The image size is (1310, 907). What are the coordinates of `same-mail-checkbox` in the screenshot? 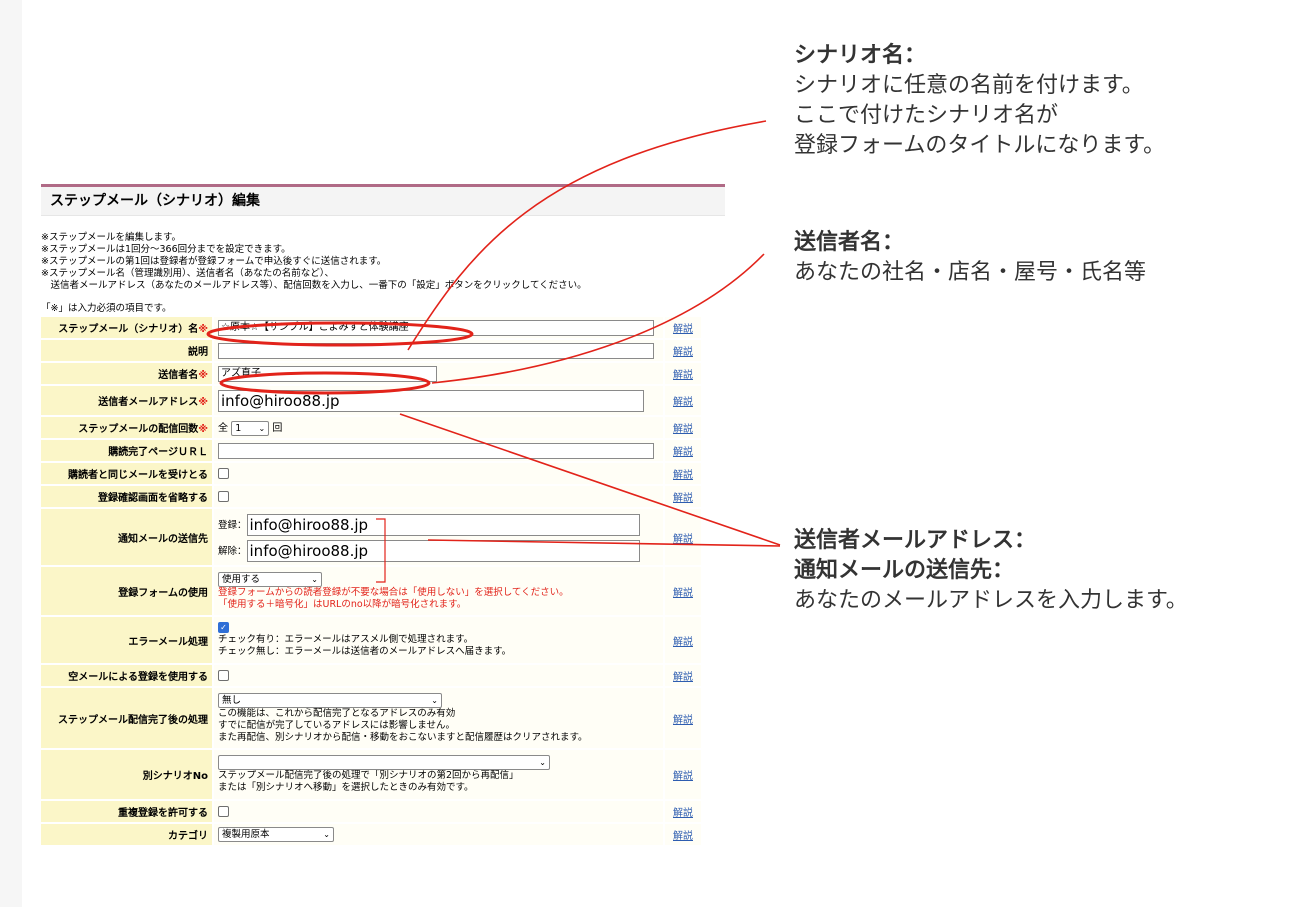 It's located at (223, 473).